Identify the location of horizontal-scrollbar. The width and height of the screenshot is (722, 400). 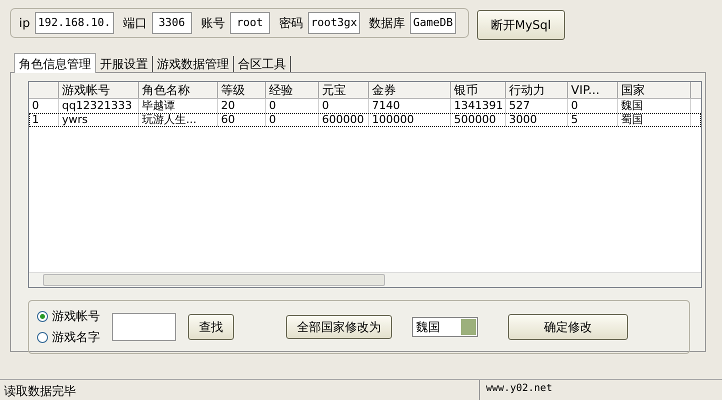
(365, 279).